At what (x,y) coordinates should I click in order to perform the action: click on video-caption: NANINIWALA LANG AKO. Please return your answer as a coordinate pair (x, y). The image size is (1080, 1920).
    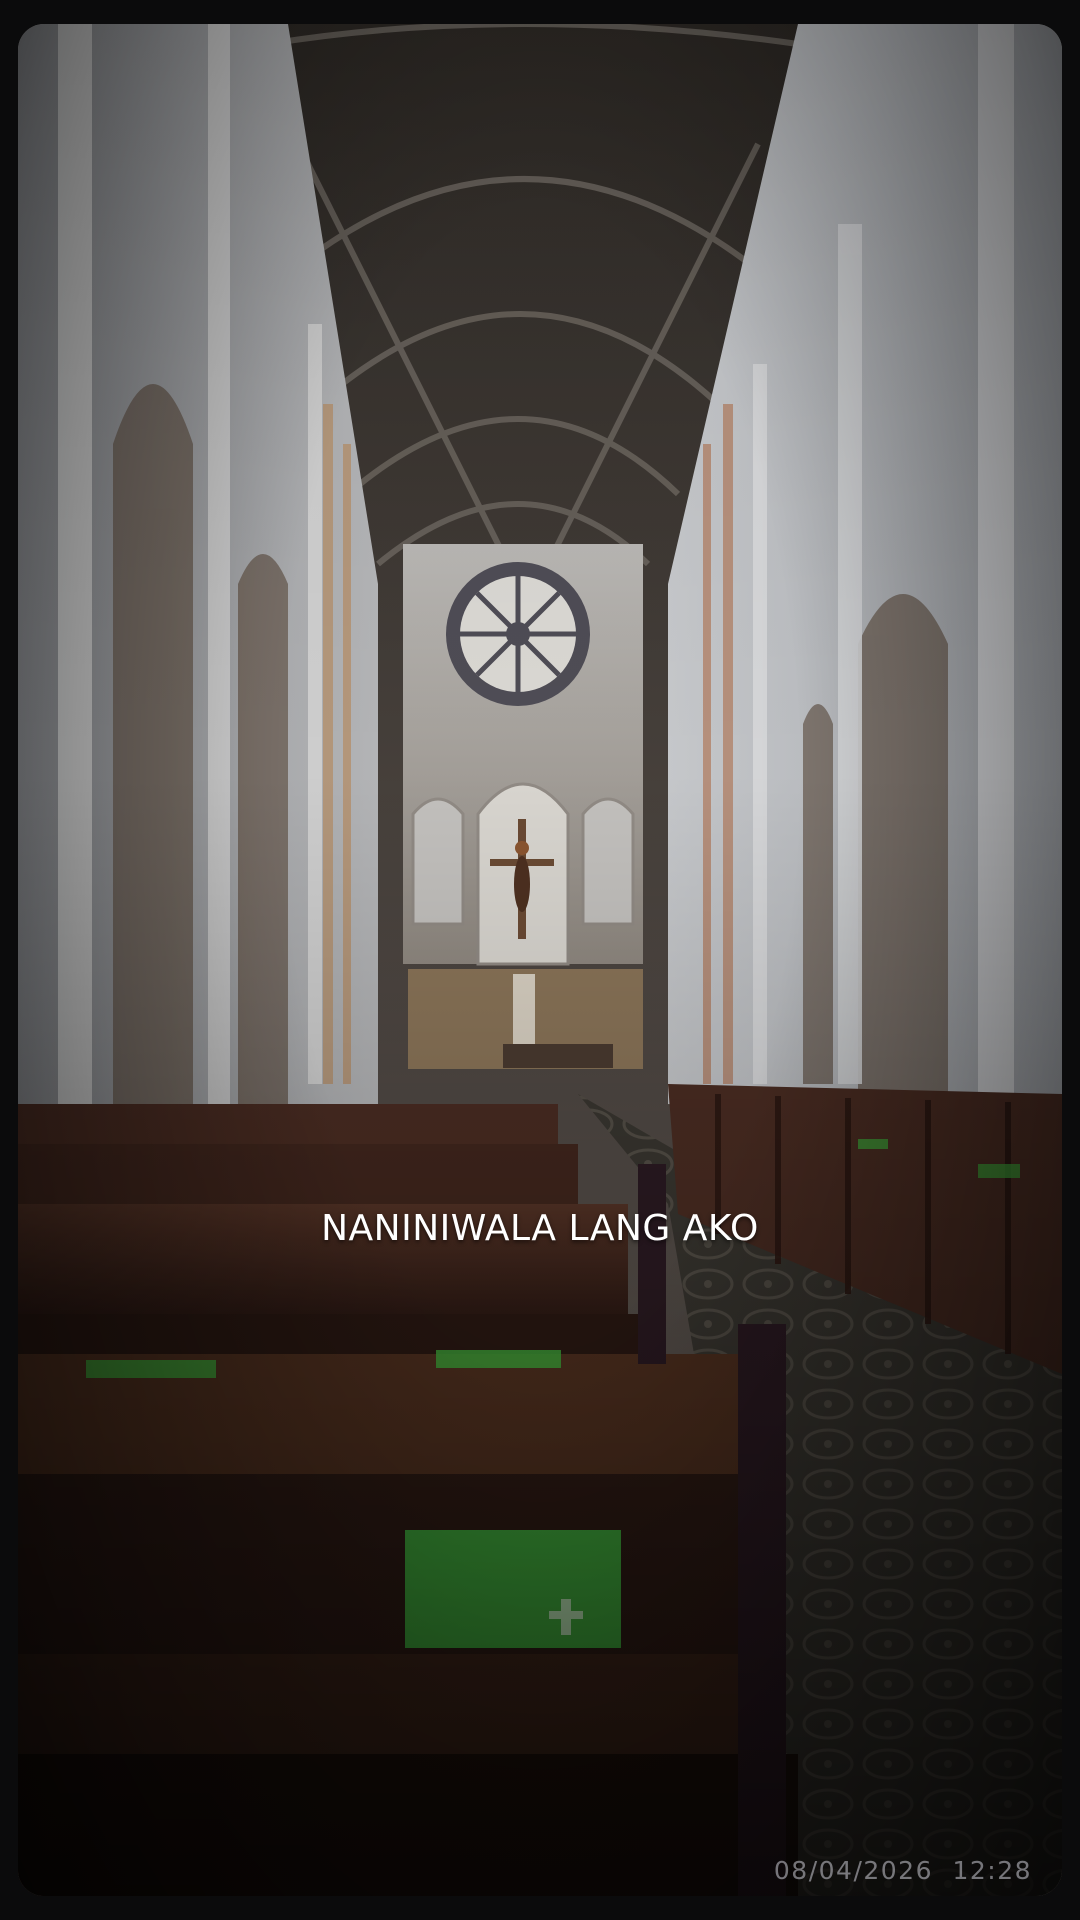
    Looking at the image, I should click on (540, 1228).